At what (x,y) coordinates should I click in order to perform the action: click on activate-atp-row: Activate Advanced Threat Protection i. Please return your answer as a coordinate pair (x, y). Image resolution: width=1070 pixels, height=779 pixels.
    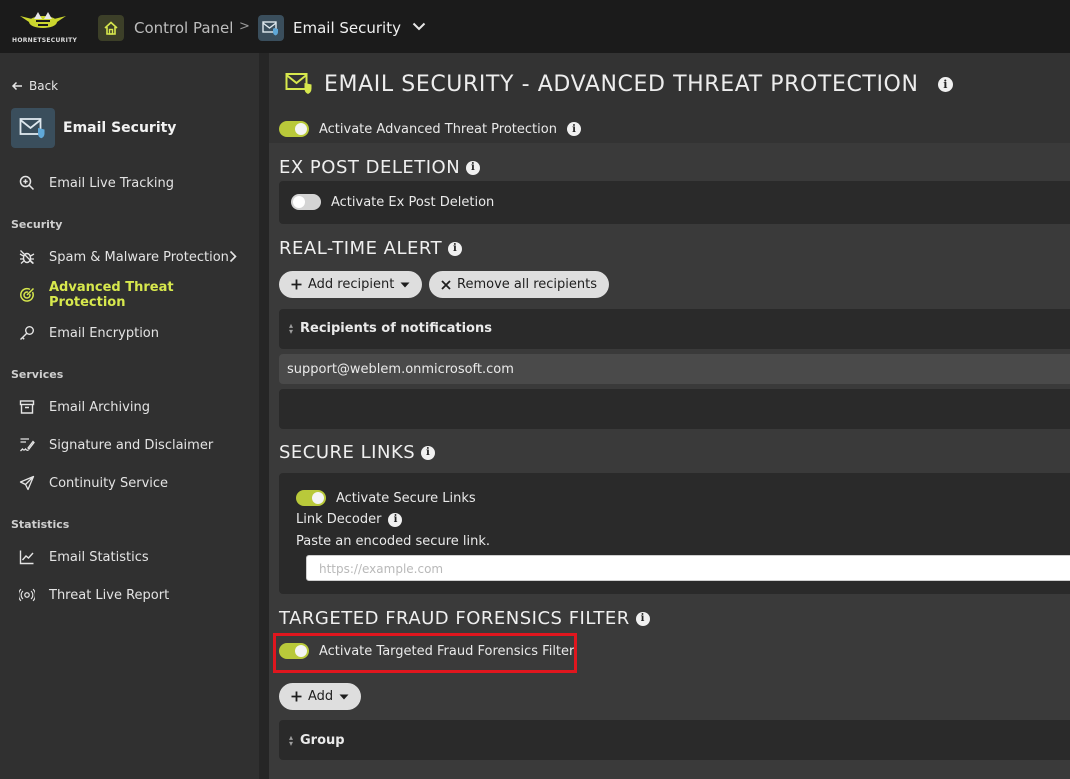
    Looking at the image, I should click on (430, 129).